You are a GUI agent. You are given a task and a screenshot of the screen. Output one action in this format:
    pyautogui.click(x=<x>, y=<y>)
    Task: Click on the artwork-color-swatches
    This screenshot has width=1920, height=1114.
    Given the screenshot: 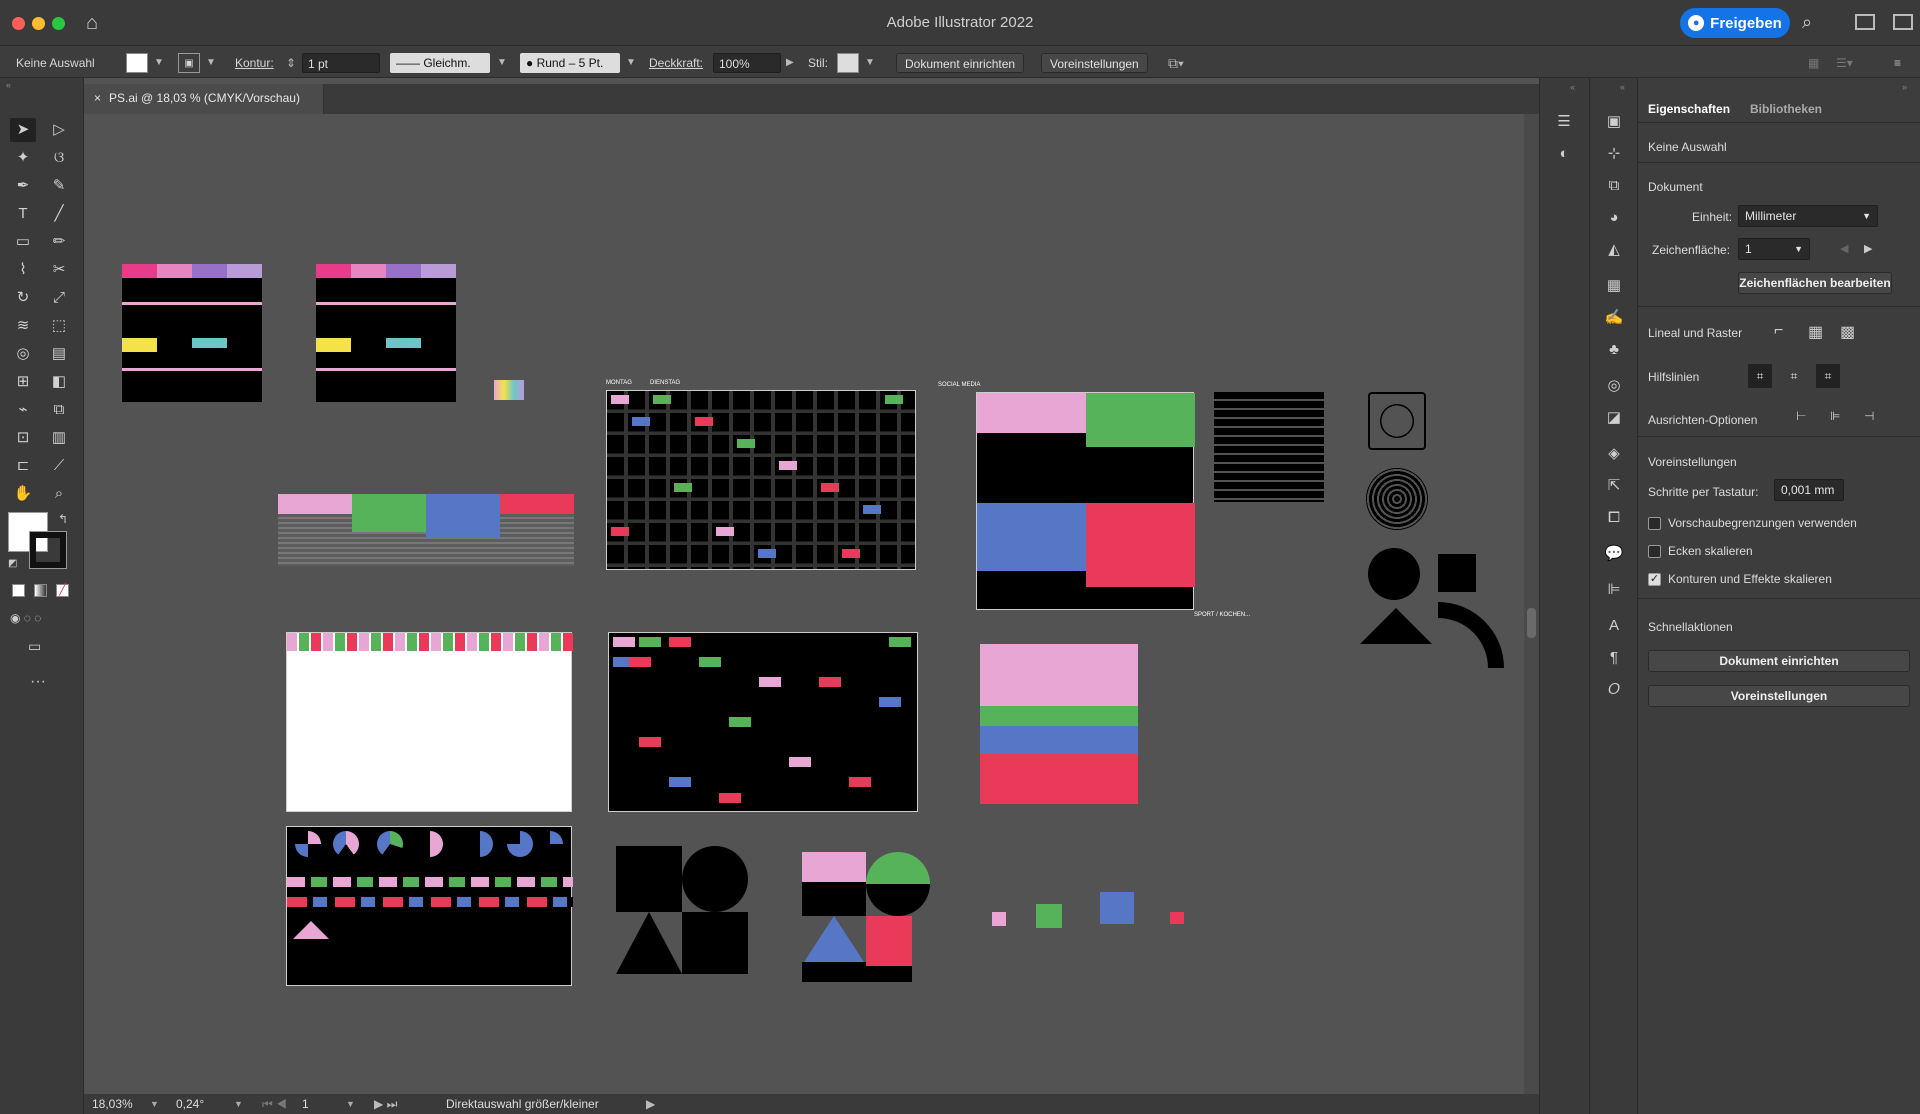 What is the action you would take?
    pyautogui.click(x=509, y=390)
    